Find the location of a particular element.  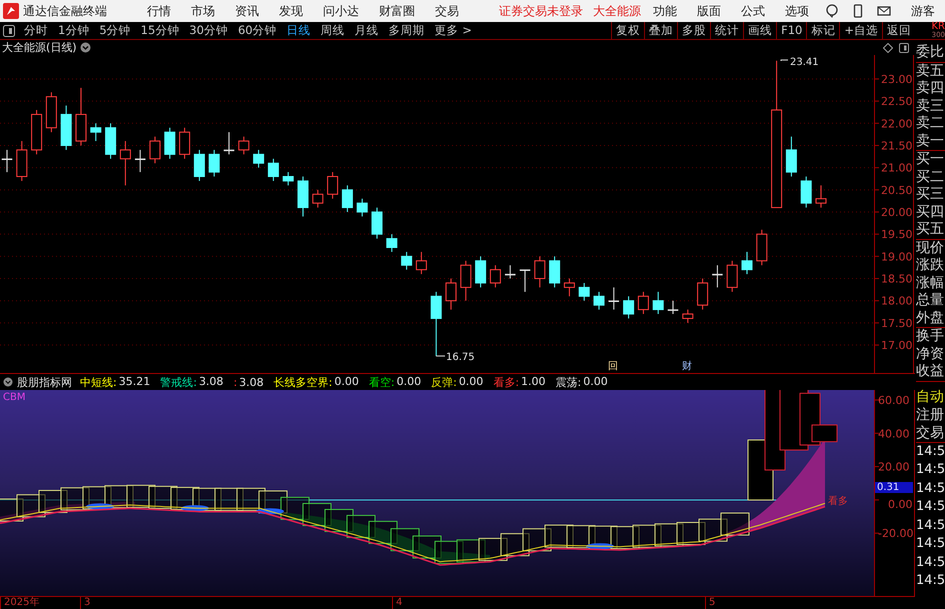

toolbar-button: 统计 is located at coordinates (727, 30).